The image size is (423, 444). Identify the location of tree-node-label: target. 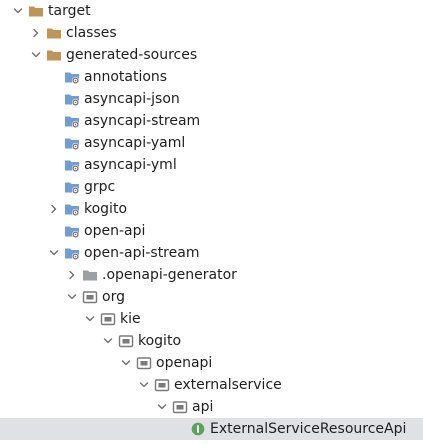
(69, 11).